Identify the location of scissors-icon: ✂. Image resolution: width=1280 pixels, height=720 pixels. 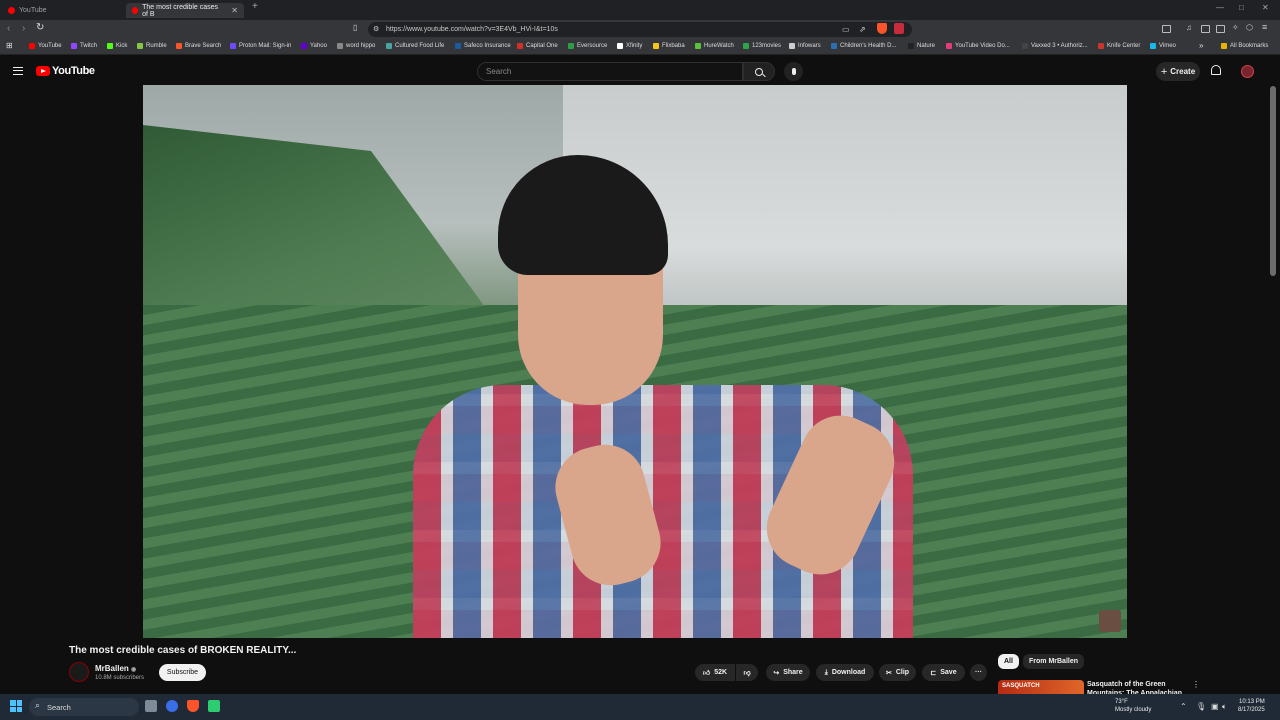
(888, 673).